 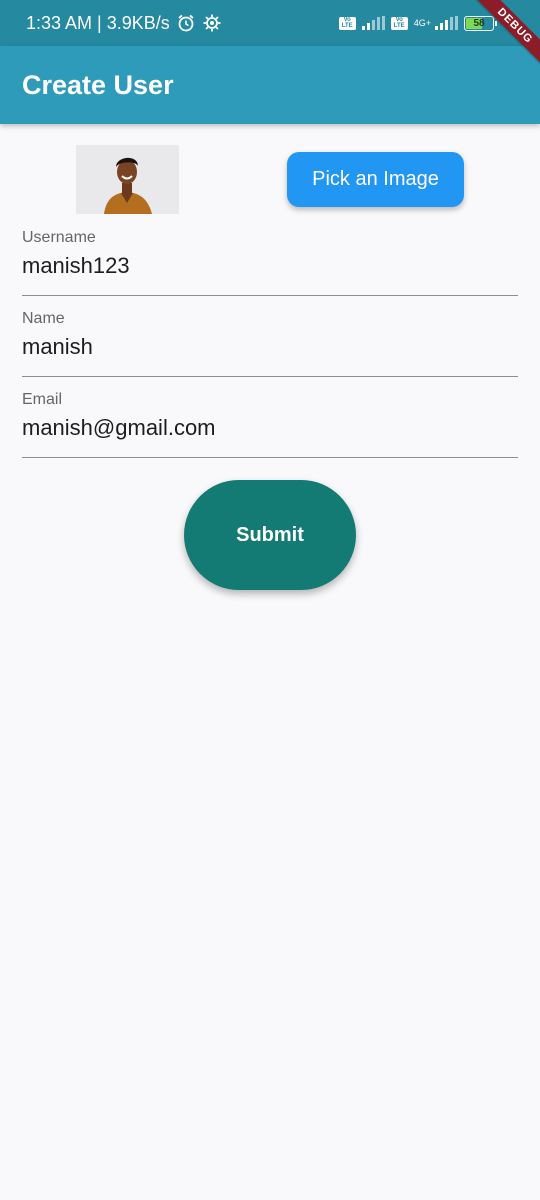 I want to click on person-photo-icon, so click(x=127, y=179).